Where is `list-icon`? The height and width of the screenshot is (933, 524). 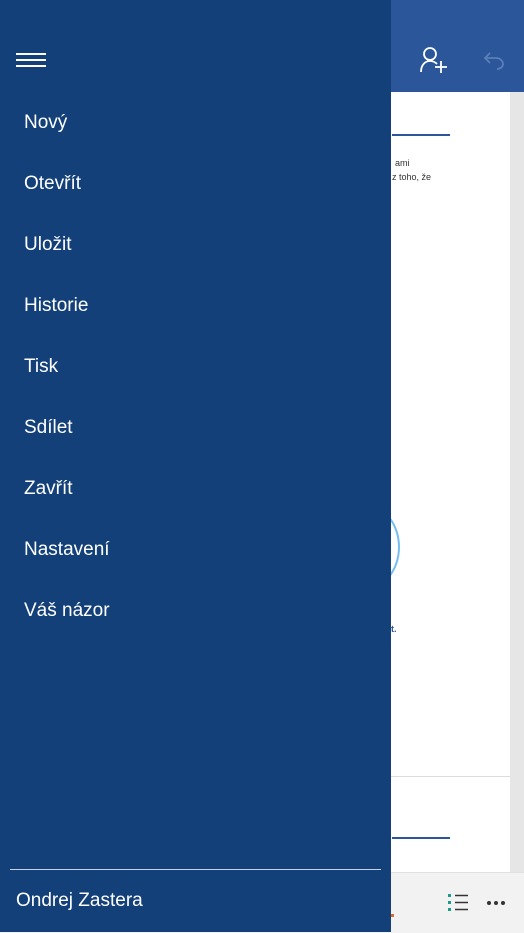
list-icon is located at coordinates (458, 902).